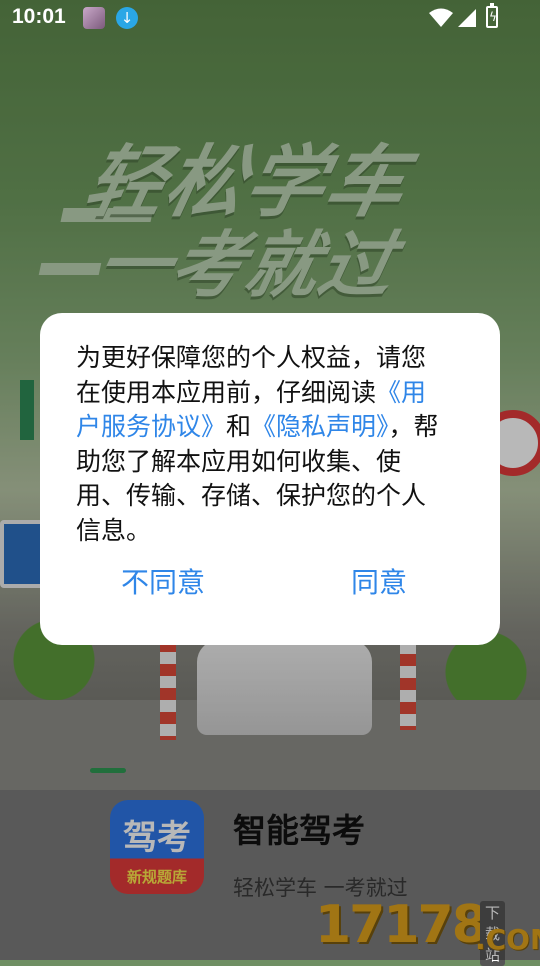 The image size is (540, 966). Describe the element at coordinates (492, 15) in the screenshot. I see `battery-charging-icon: ϟ` at that location.